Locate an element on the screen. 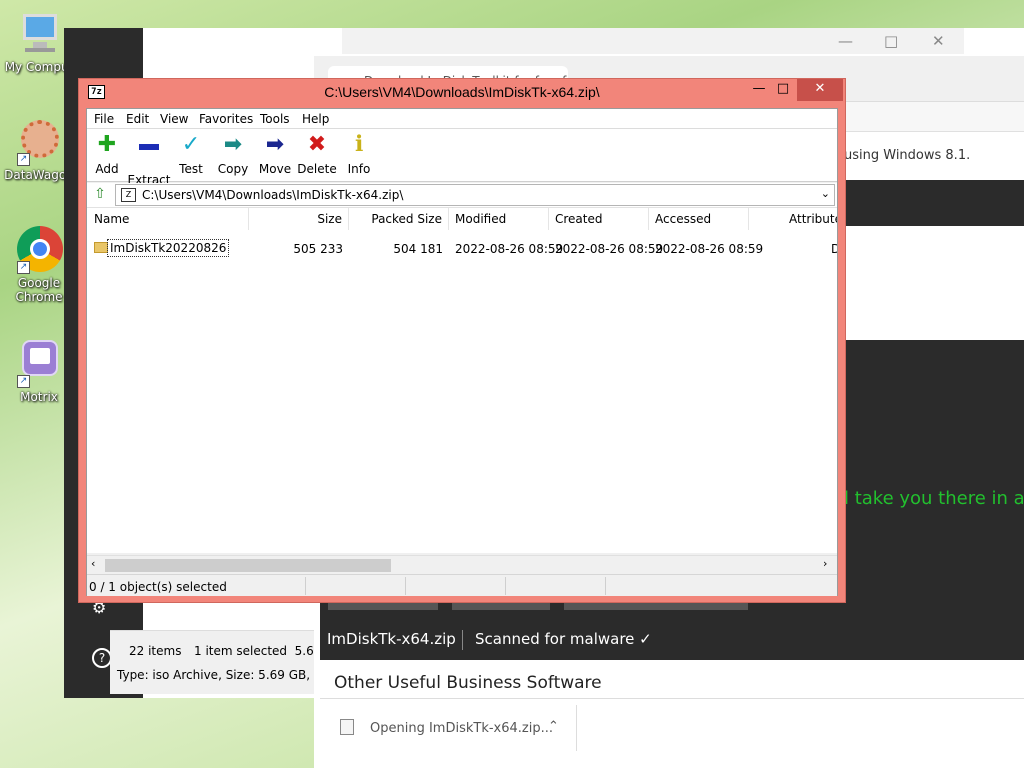  info-icon: ℹ is located at coordinates (359, 144).